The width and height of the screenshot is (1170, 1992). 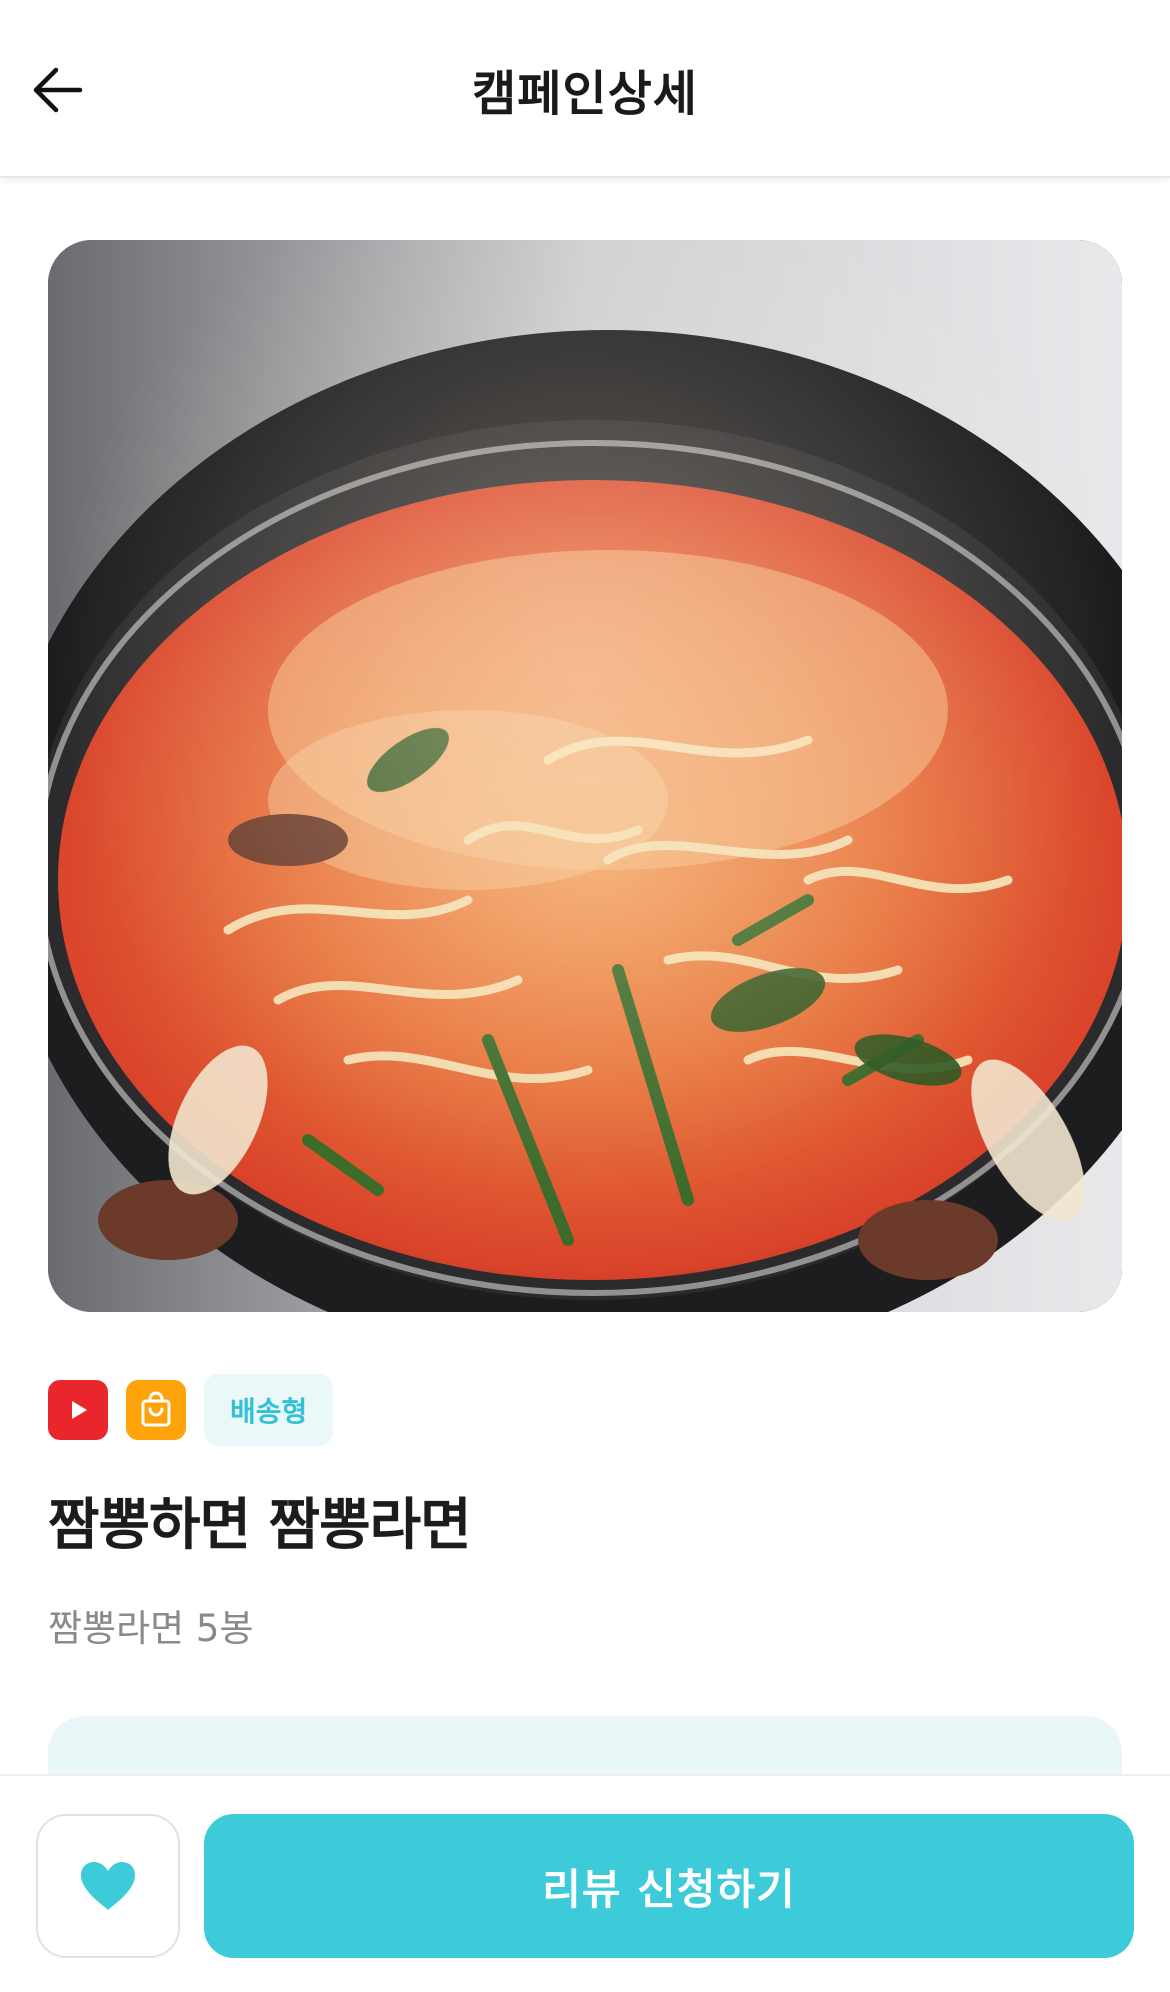 I want to click on youtube-icon, so click(x=79, y=1410).